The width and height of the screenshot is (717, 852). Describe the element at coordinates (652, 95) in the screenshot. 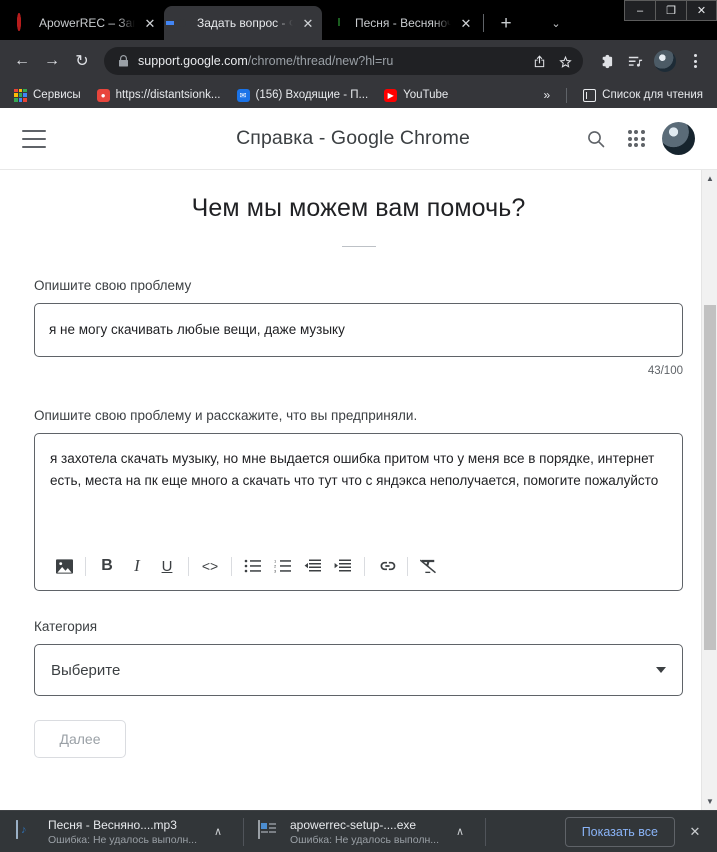

I see `reading-list-label: Список для чтения` at that location.